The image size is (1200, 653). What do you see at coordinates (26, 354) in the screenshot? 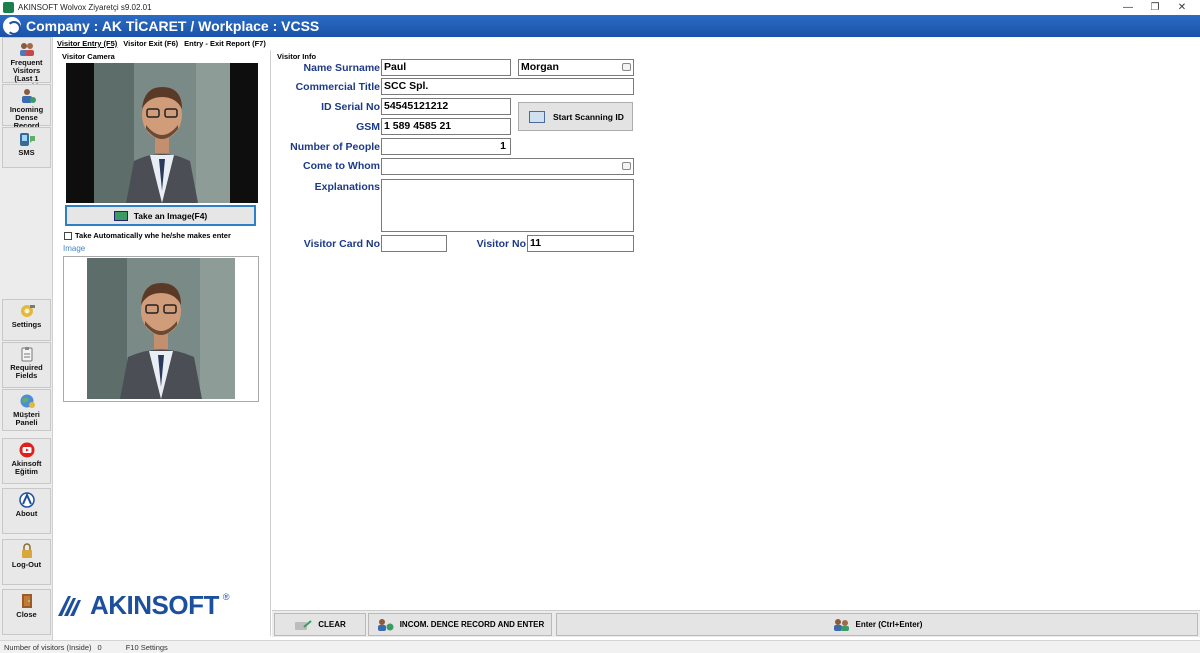
I see `clipboard-icon` at bounding box center [26, 354].